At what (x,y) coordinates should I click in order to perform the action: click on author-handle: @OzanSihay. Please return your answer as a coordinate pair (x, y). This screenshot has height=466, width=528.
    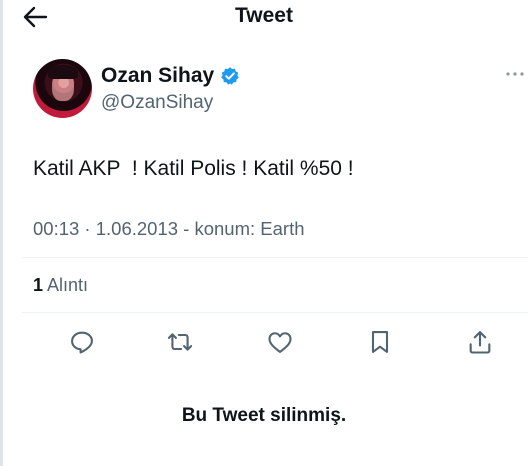
    Looking at the image, I should click on (157, 103).